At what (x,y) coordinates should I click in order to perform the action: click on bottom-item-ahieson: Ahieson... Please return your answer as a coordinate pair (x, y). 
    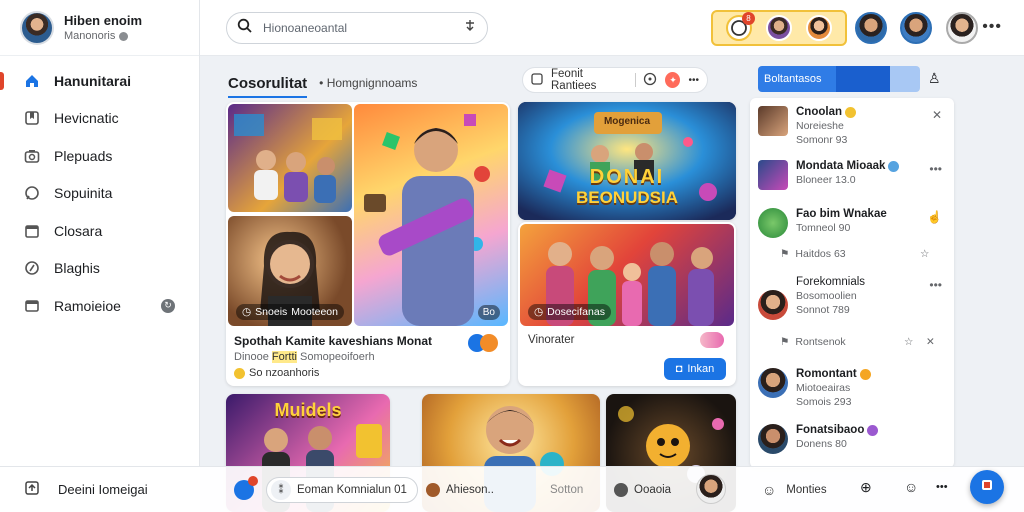
    Looking at the image, I should click on (460, 490).